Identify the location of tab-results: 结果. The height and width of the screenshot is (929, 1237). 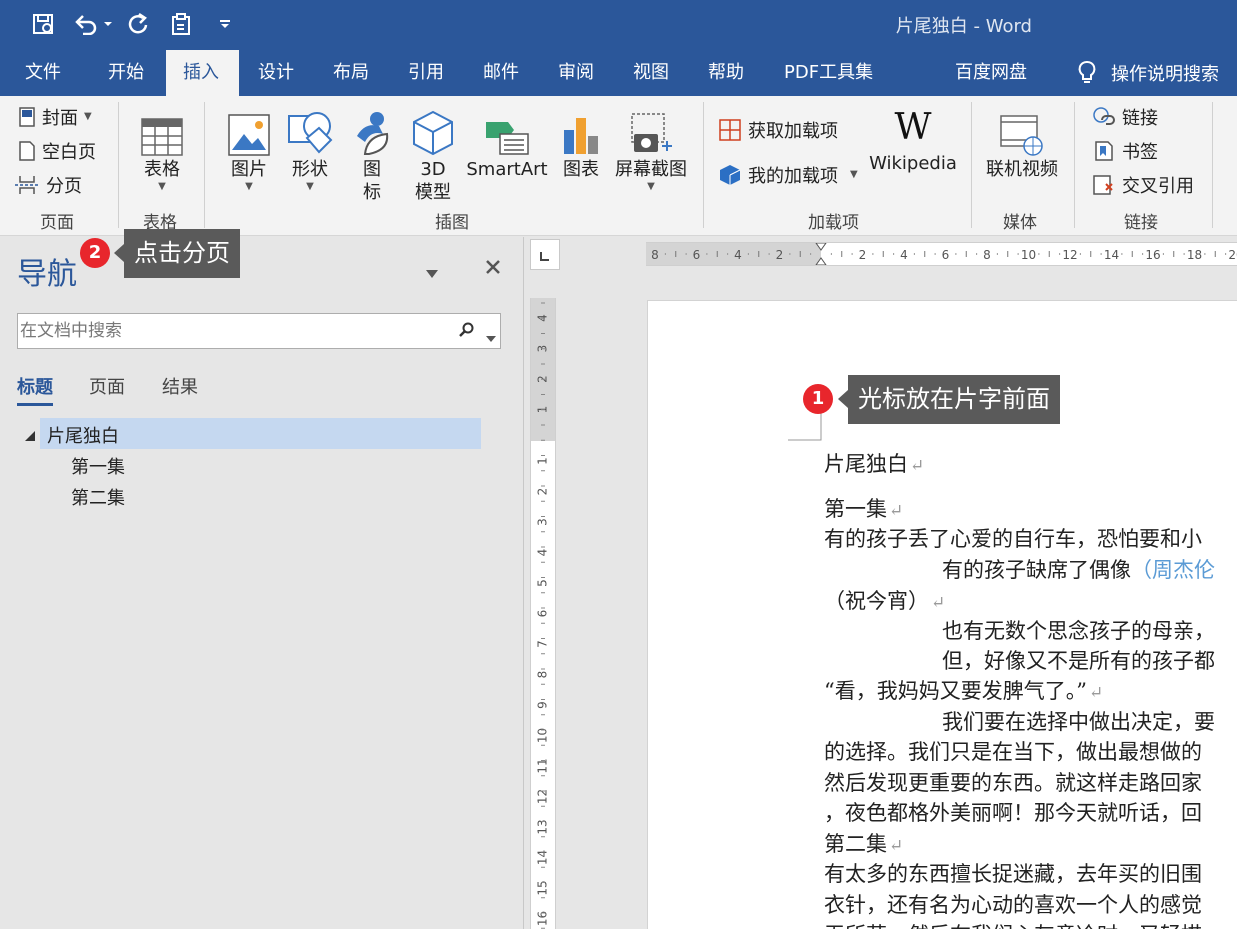
(180, 386).